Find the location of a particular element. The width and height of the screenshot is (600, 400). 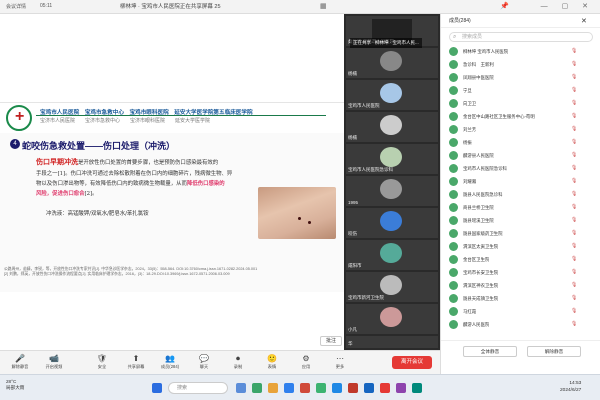

browser-icon is located at coordinates (289, 388).